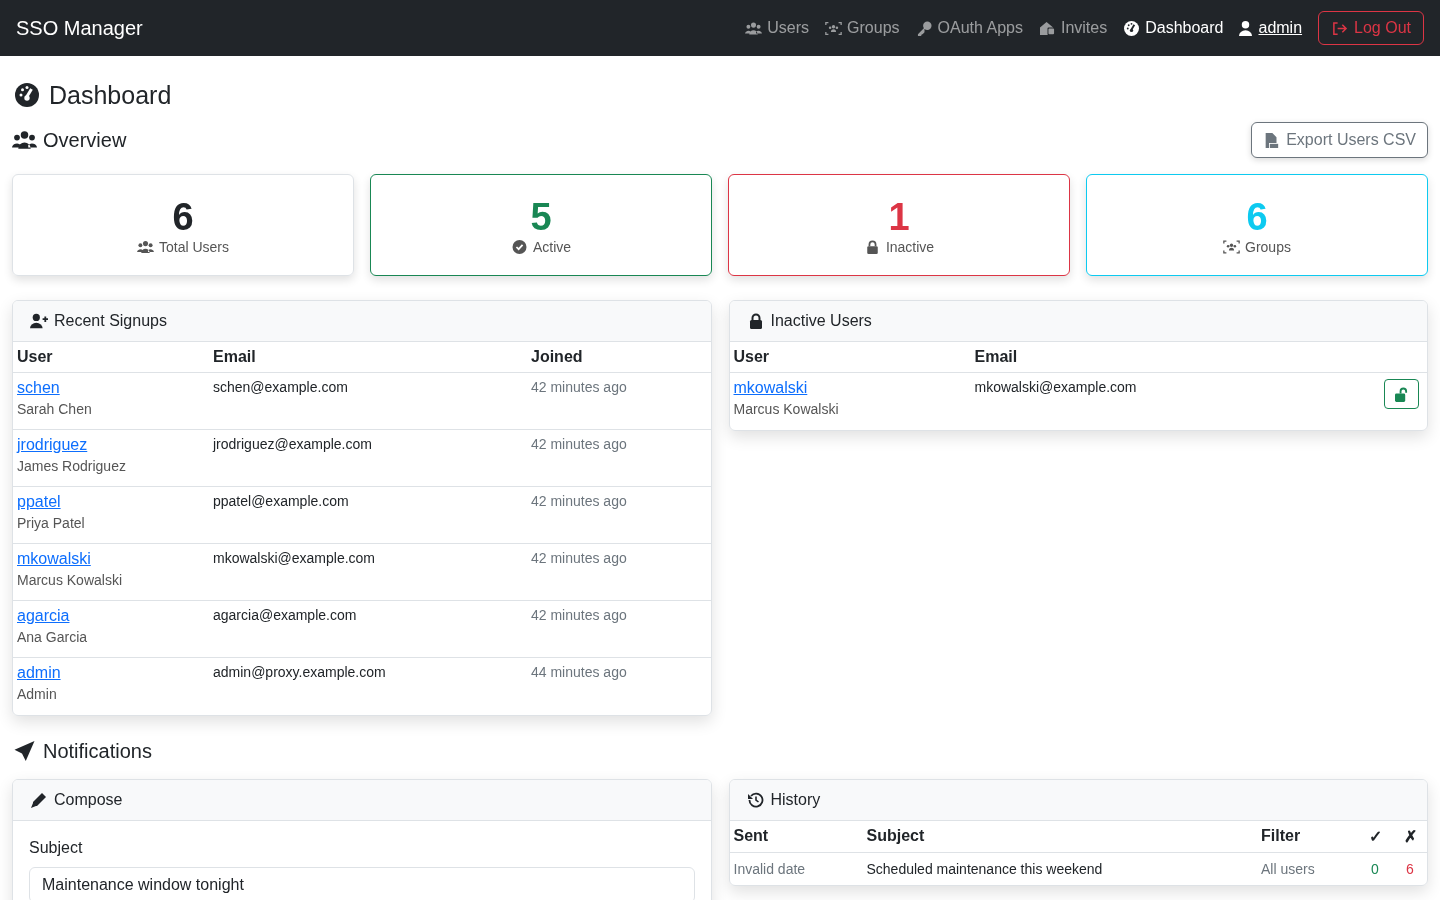 The height and width of the screenshot is (900, 1440). I want to click on key-icon, so click(924, 28).